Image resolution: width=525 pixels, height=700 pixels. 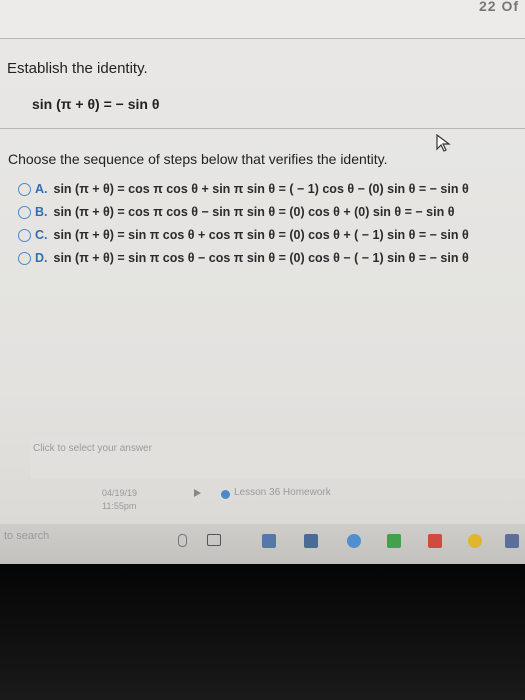 I want to click on microphone-icon, so click(x=182, y=540).